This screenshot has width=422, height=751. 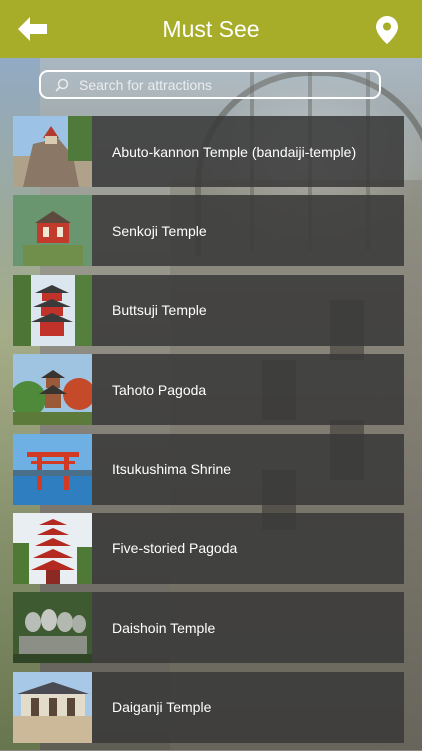 I want to click on search-bar, so click(x=210, y=84).